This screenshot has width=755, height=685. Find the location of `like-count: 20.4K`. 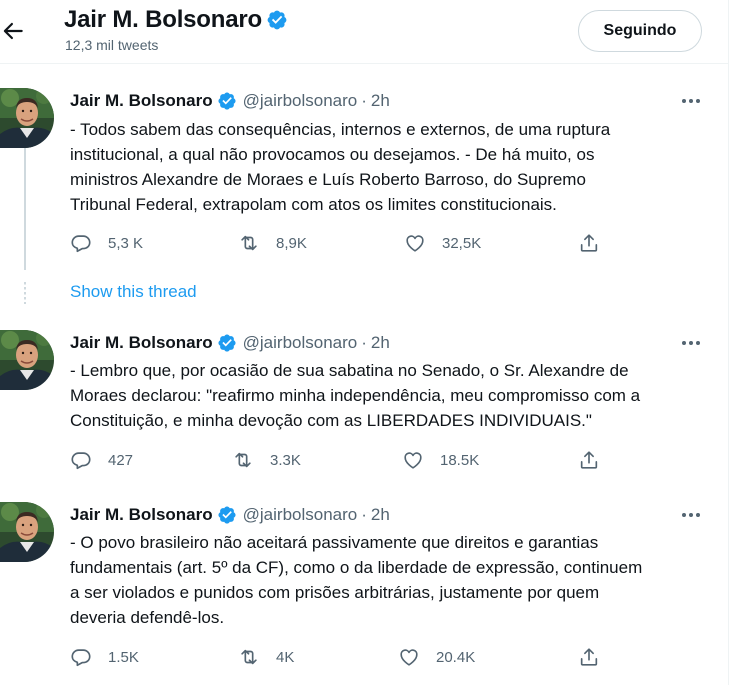

like-count: 20.4K is located at coordinates (456, 657).